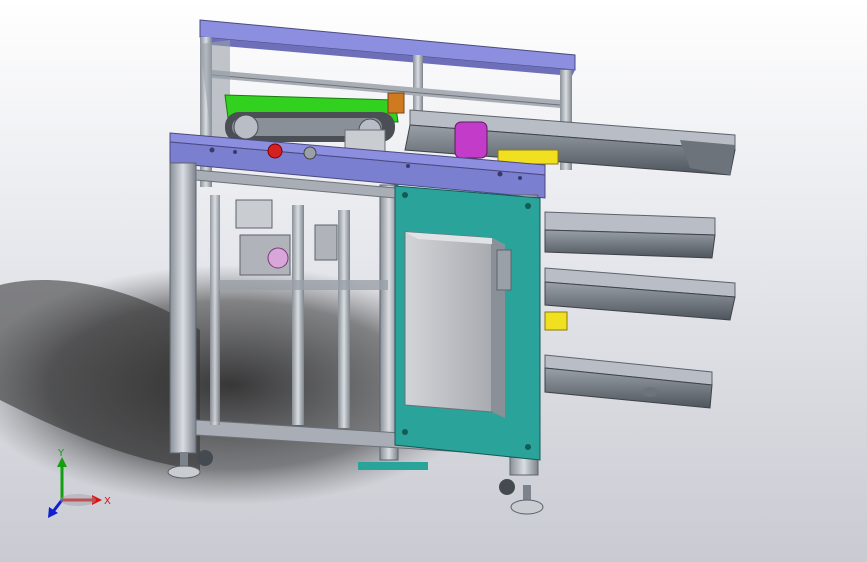 Image resolution: width=867 pixels, height=562 pixels. I want to click on electrical-box, so click(458, 324).